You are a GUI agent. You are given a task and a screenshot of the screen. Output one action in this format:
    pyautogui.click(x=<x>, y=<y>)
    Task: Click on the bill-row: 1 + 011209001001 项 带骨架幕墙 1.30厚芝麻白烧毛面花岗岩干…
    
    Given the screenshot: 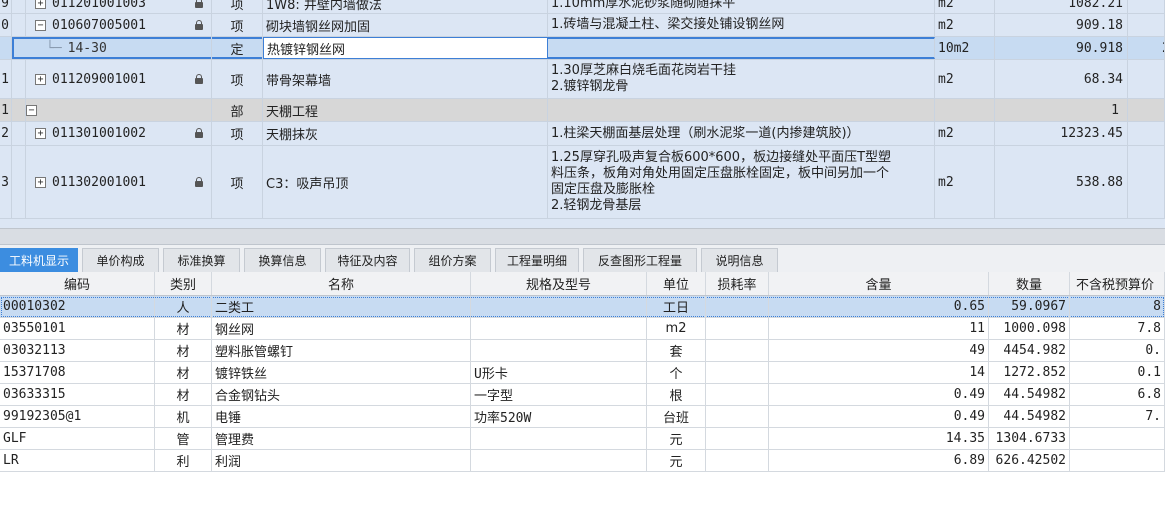 What is the action you would take?
    pyautogui.click(x=582, y=79)
    